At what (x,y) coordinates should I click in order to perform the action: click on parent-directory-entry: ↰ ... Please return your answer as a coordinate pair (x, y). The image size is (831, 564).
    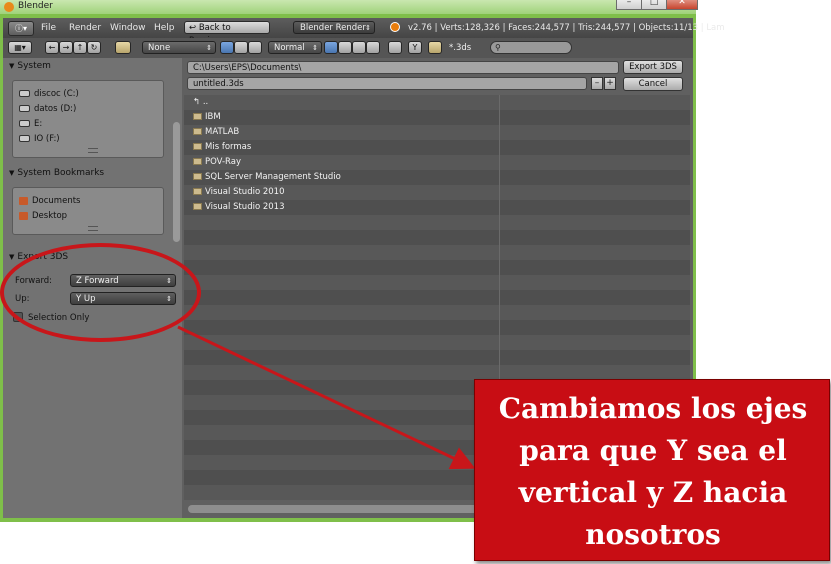
    Looking at the image, I should click on (200, 102).